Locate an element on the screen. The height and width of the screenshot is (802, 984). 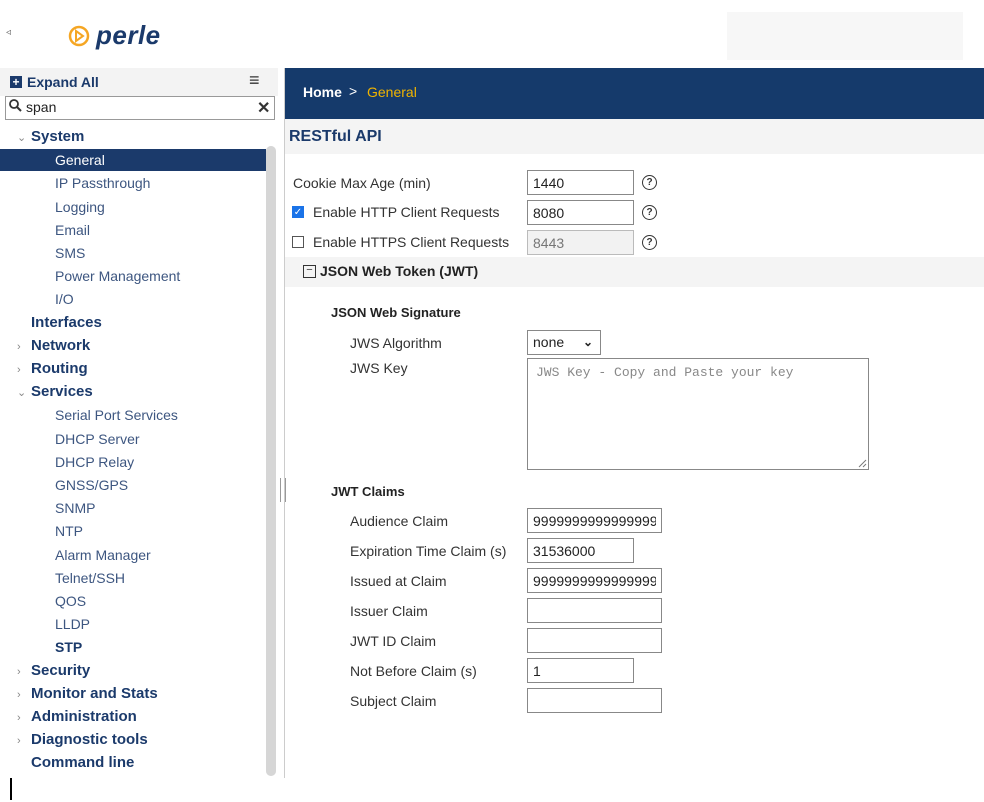
sidebar-item-ip-passthrough: IP Passthrough is located at coordinates (133, 183).